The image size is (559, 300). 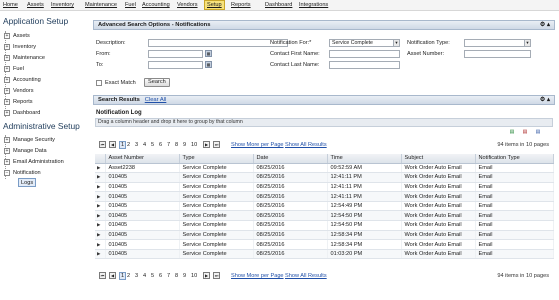 What do you see at coordinates (364, 65) in the screenshot?
I see `contact-last-name-input` at bounding box center [364, 65].